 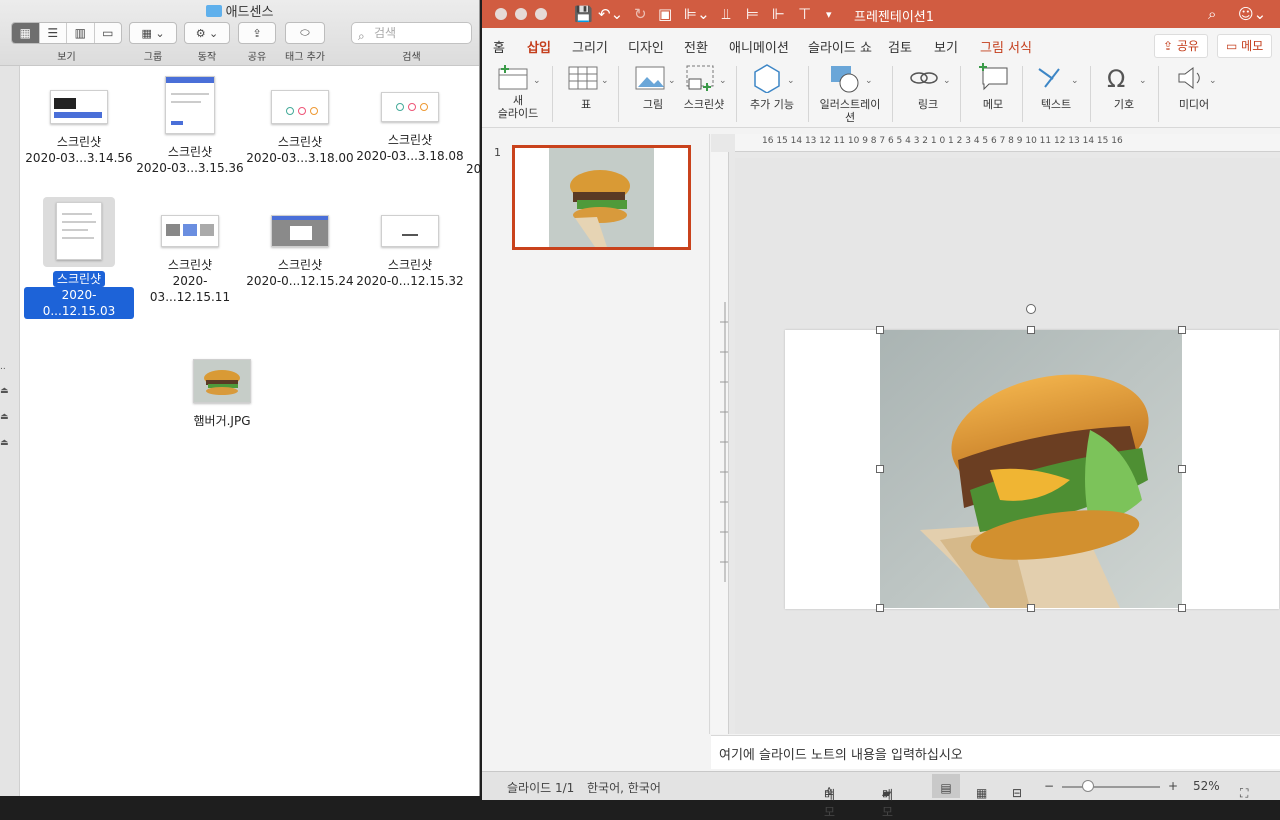 What do you see at coordinates (1124, 86) in the screenshot?
I see `symbol-button: Ω ⌄ 기호` at bounding box center [1124, 86].